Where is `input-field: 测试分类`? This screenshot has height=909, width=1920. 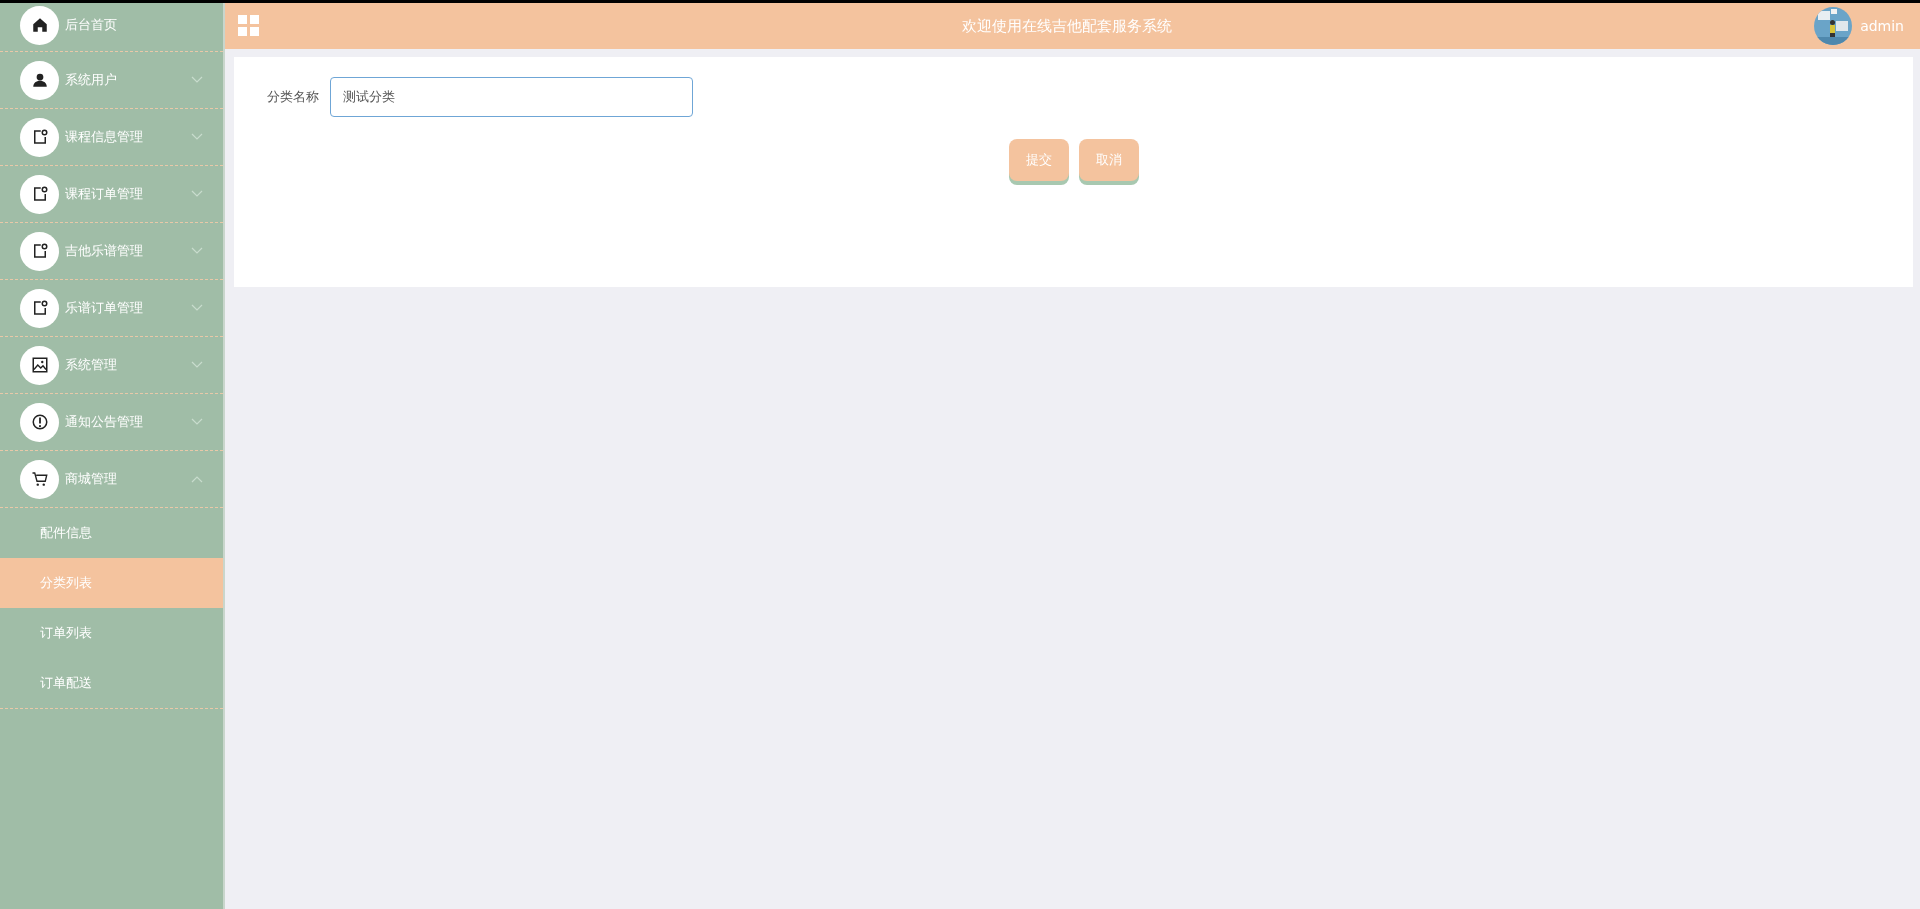 input-field: 测试分类 is located at coordinates (511, 97).